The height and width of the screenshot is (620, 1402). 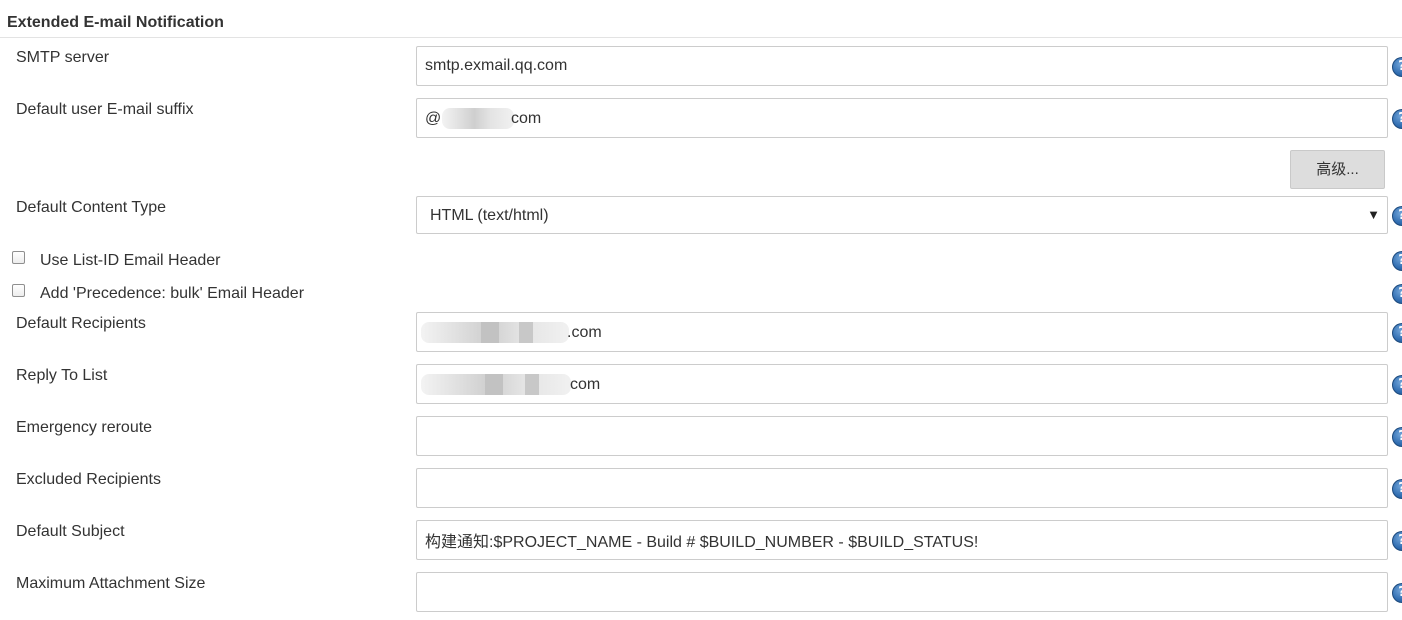 I want to click on default-suffix-label: Default user E-mail suffix, so click(x=105, y=109).